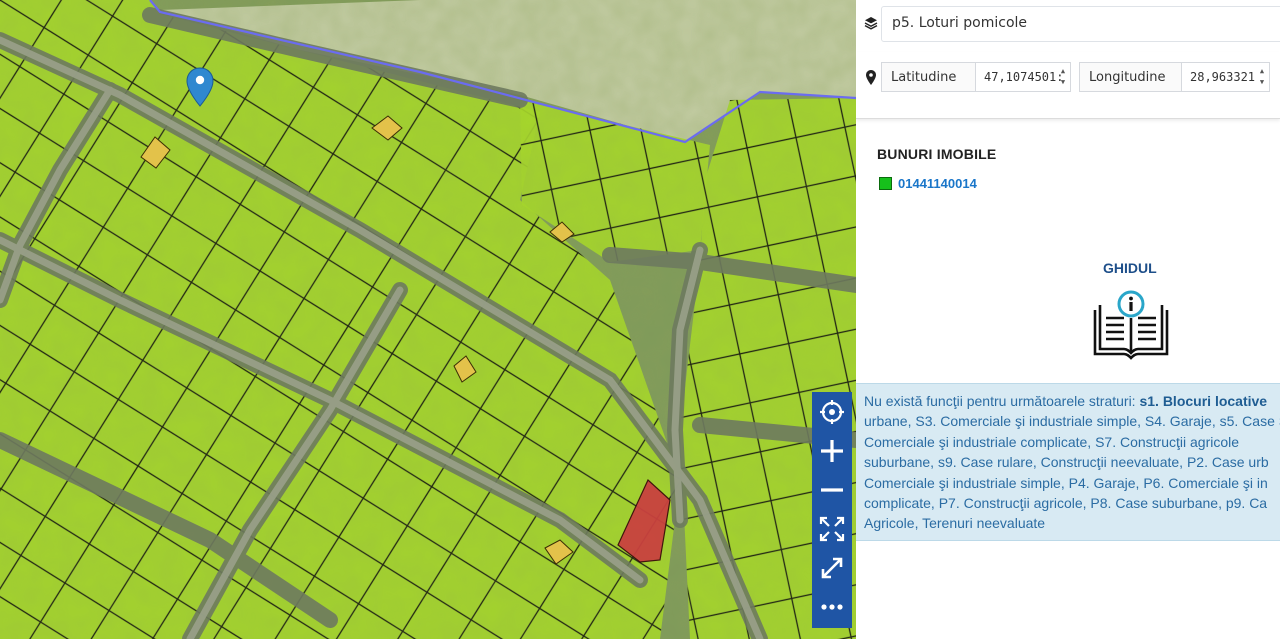  I want to click on zoom-out-button, so click(832, 489).